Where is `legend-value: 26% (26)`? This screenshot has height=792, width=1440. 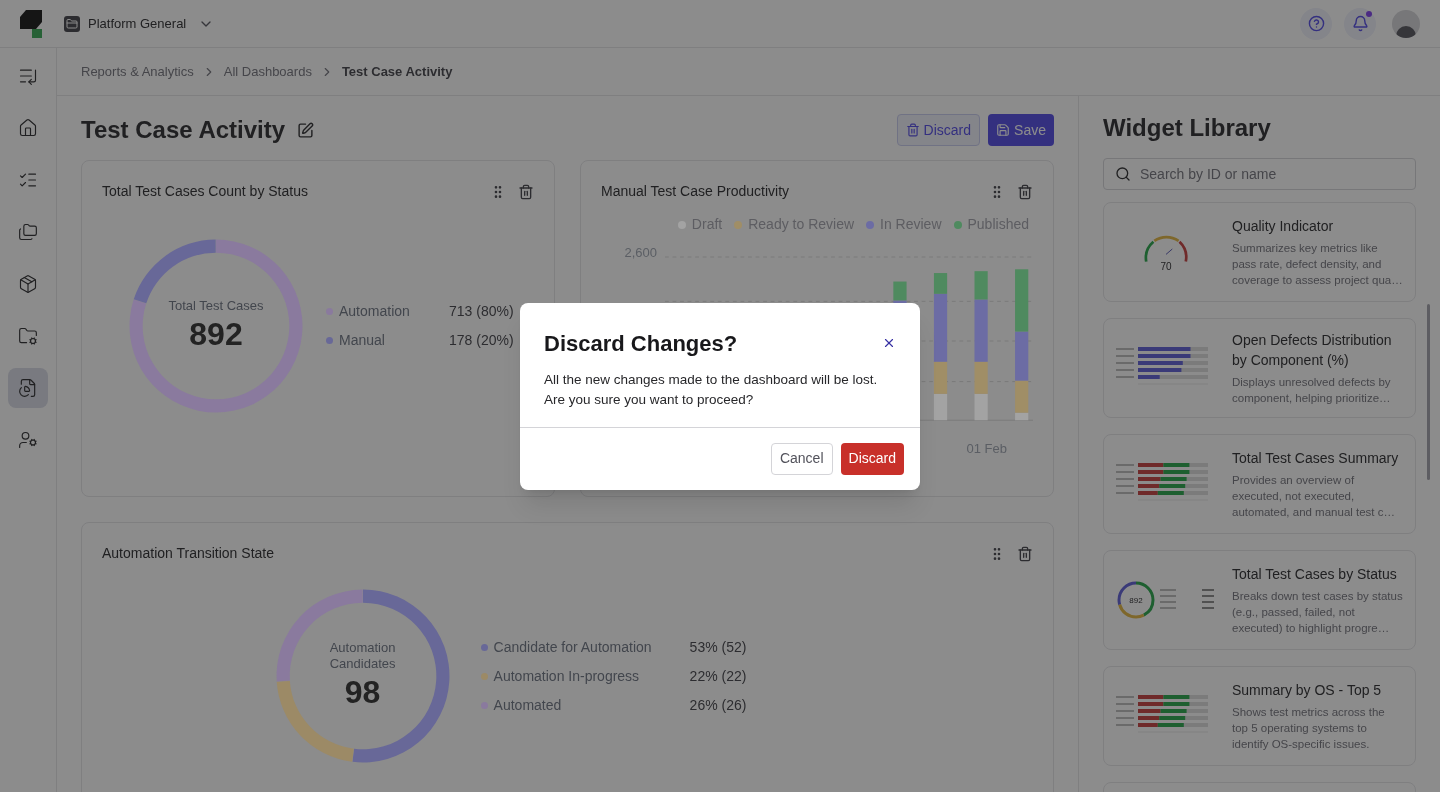 legend-value: 26% (26) is located at coordinates (718, 705).